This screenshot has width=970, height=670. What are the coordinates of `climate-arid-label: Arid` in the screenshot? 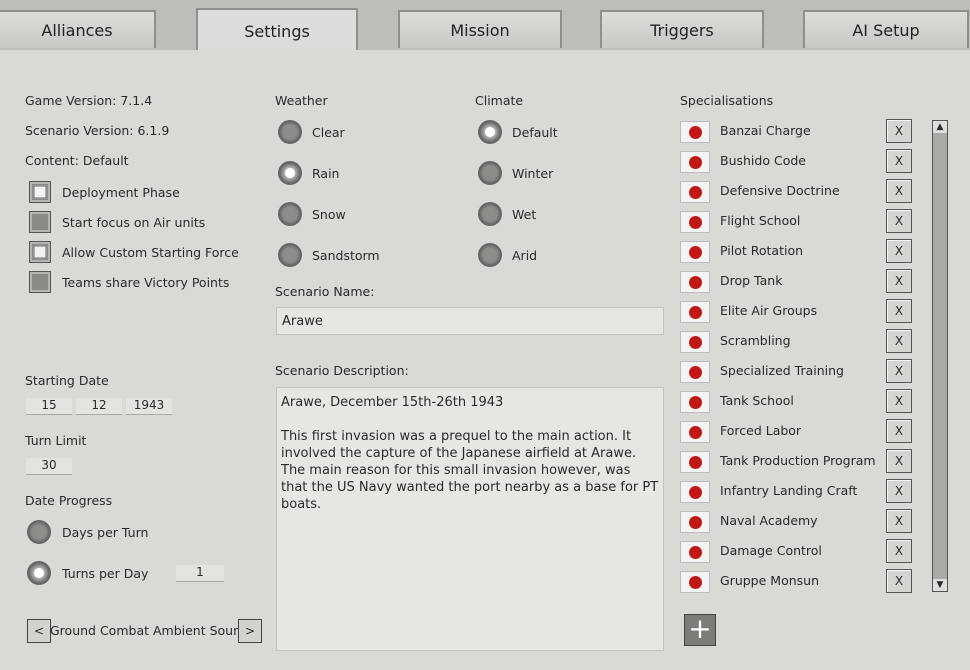 It's located at (525, 255).